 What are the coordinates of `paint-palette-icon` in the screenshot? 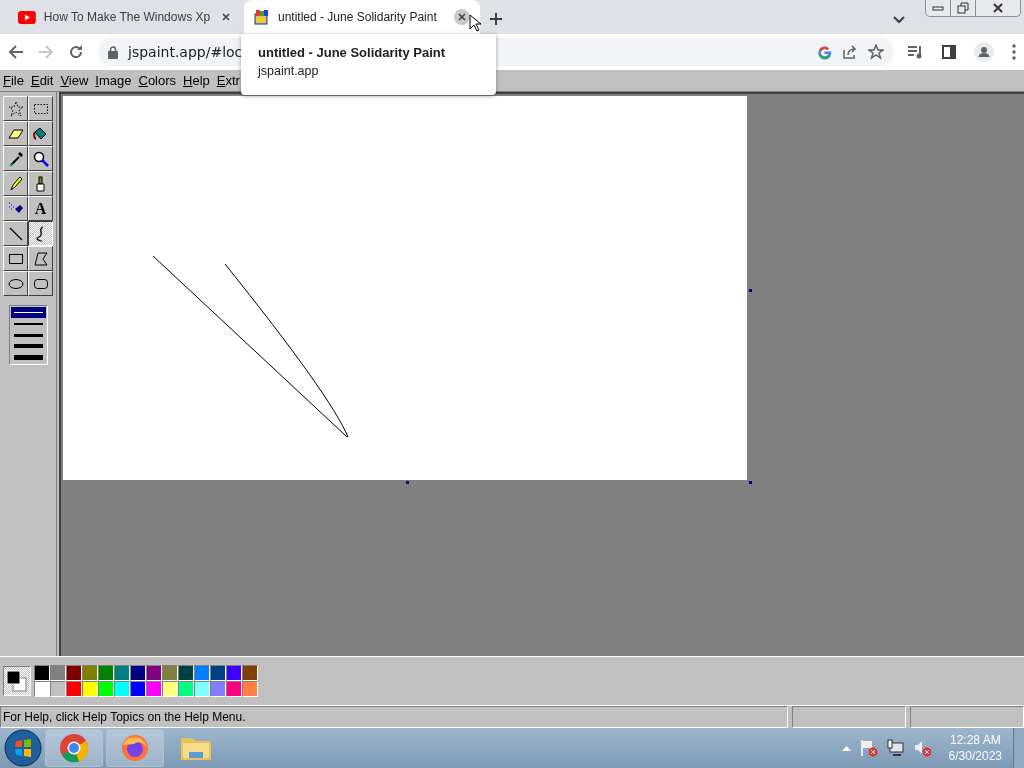 It's located at (262, 17).